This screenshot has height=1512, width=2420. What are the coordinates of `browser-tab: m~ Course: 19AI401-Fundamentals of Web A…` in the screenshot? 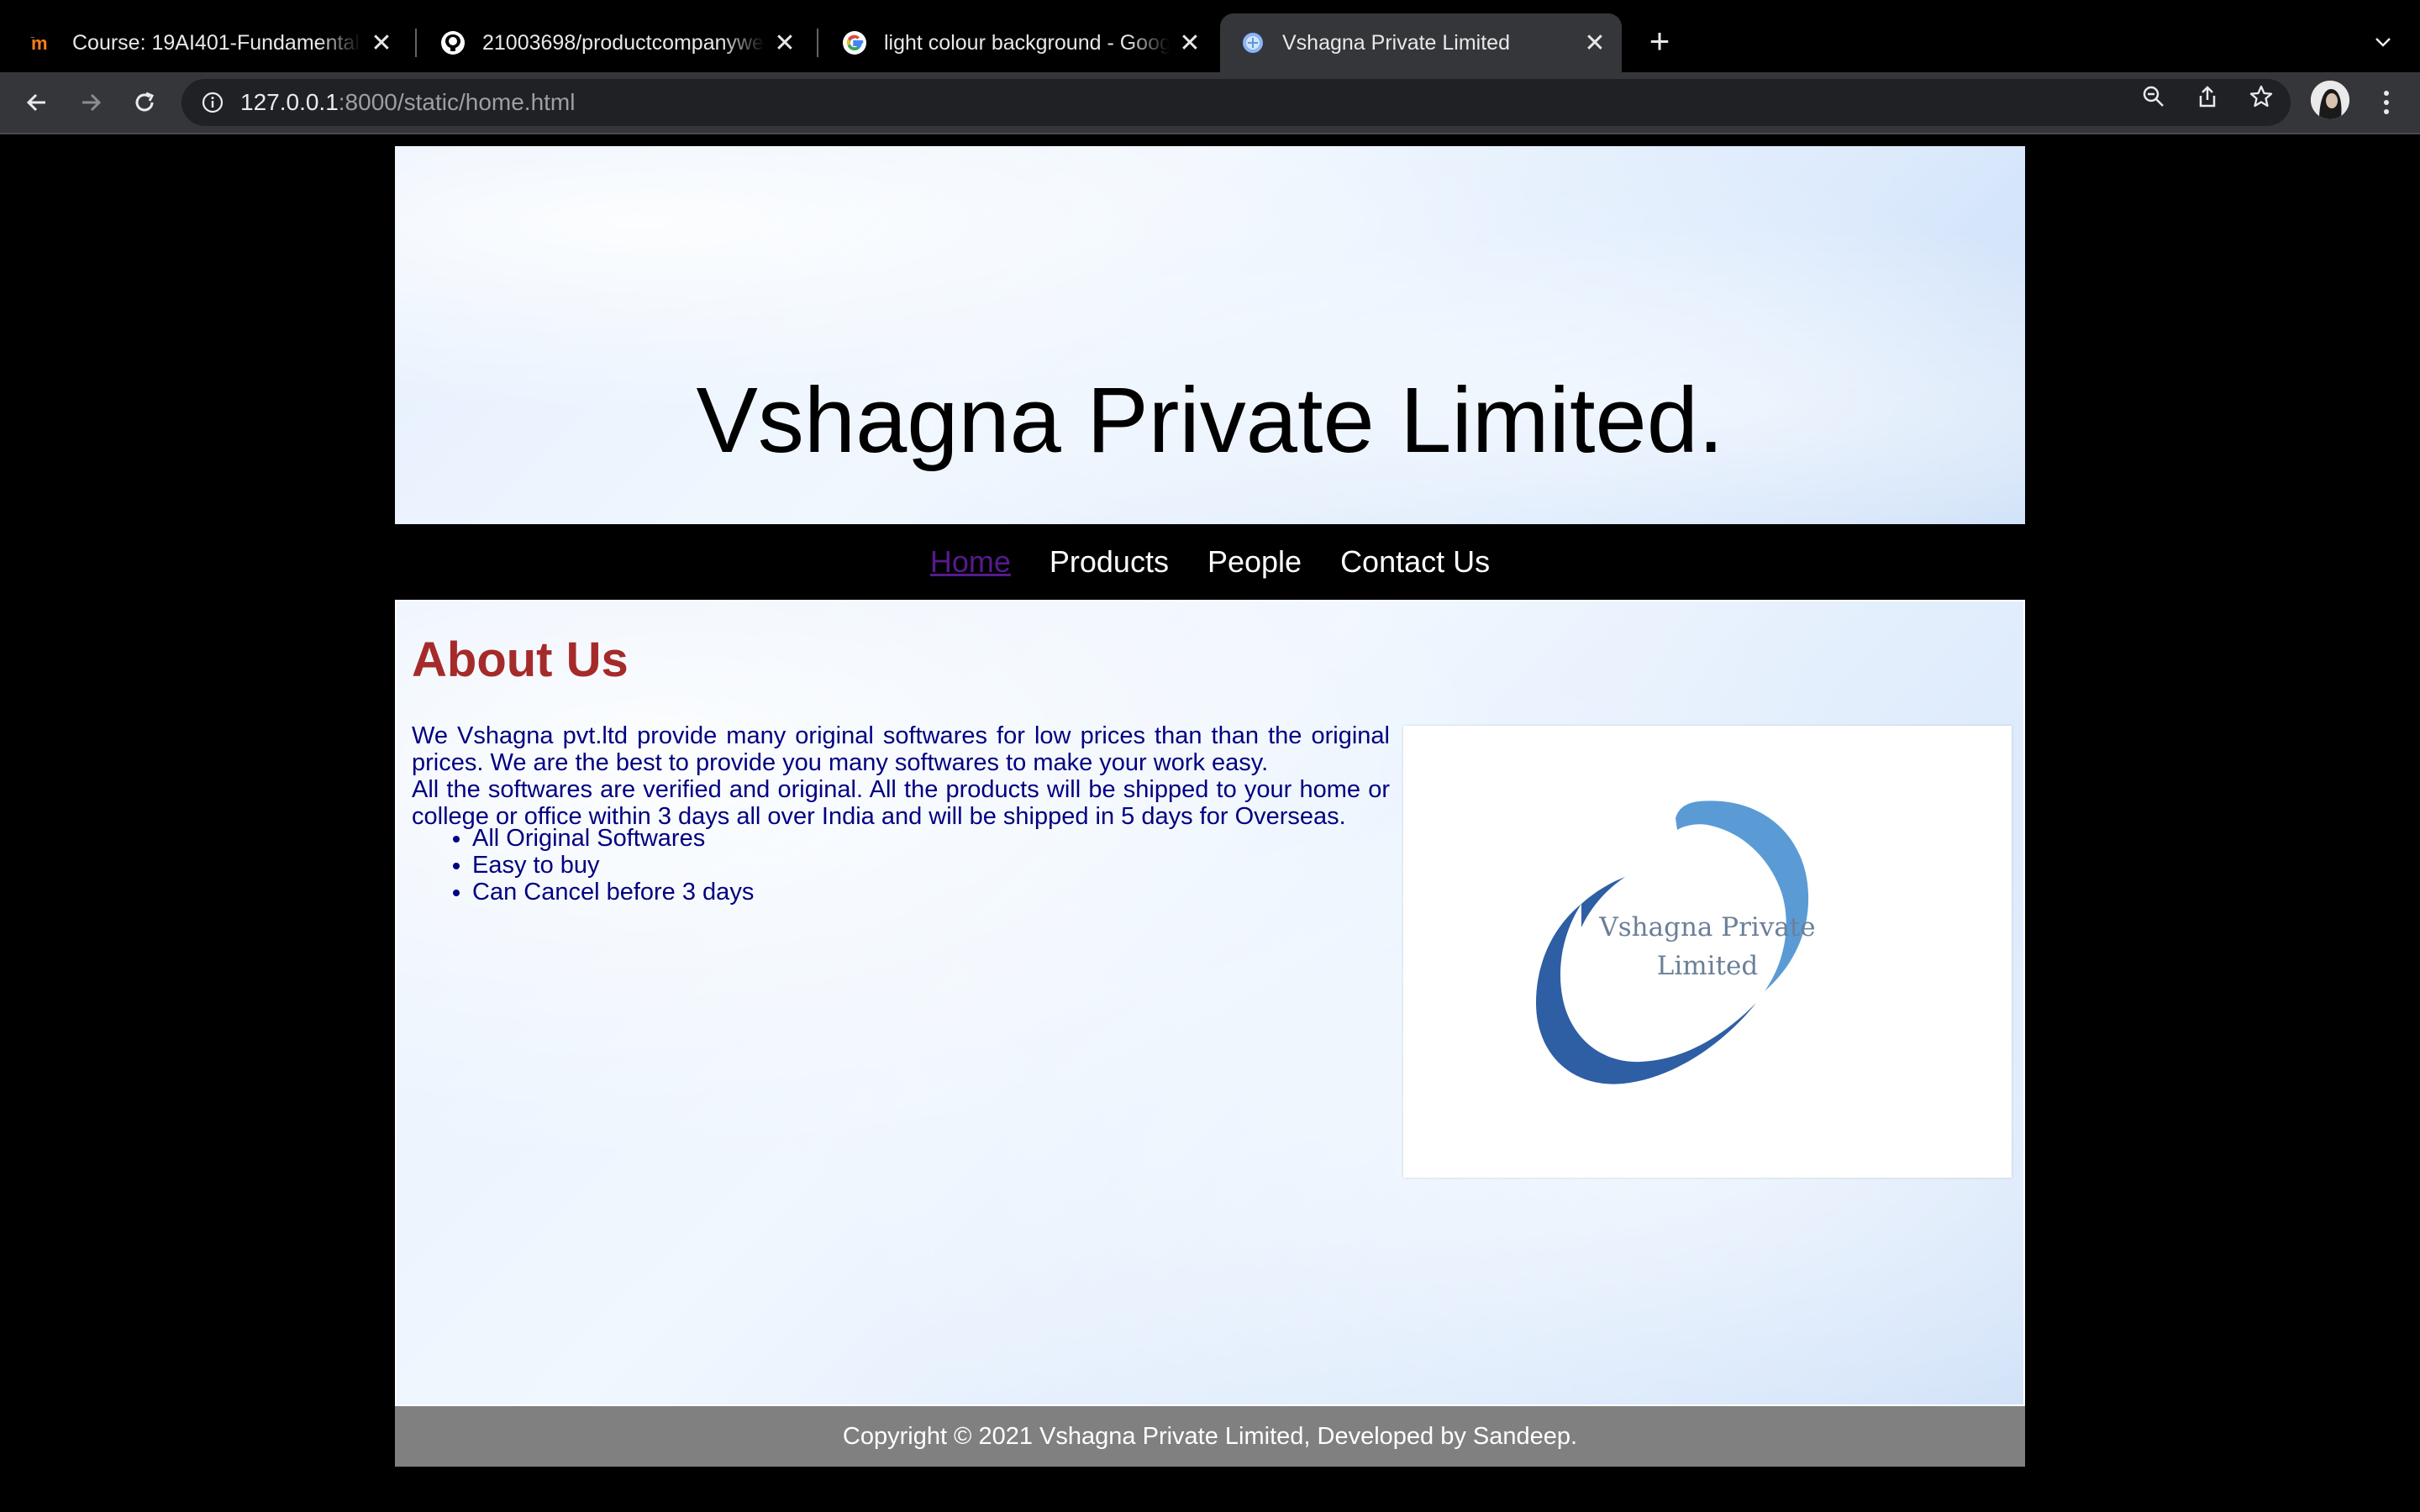 It's located at (209, 42).